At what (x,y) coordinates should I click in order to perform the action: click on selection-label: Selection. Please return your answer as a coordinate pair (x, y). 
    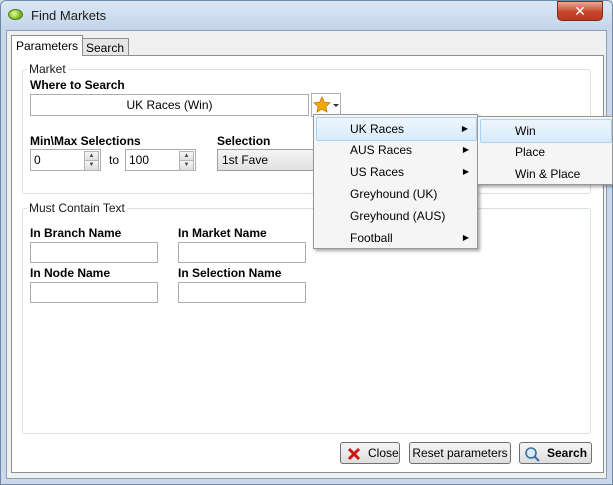
    Looking at the image, I should click on (244, 141).